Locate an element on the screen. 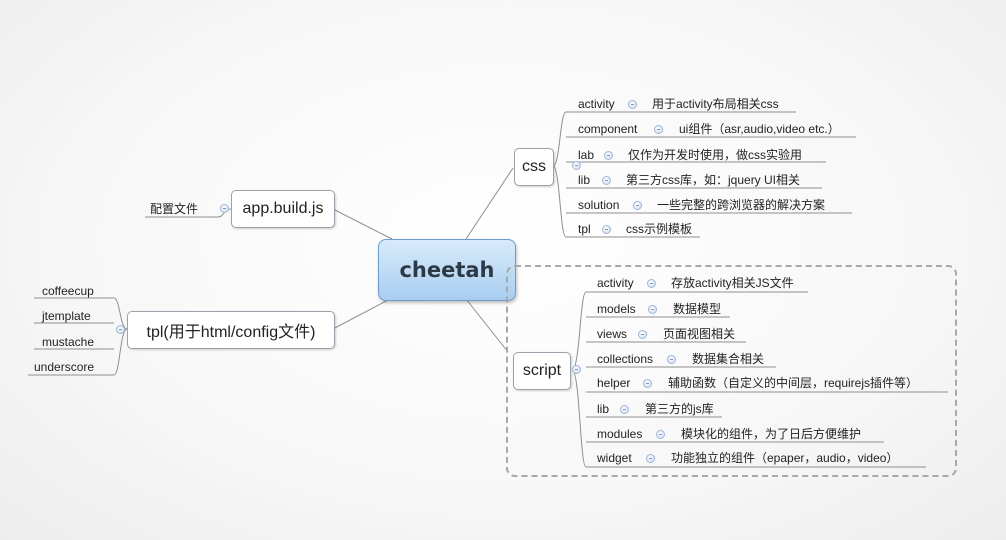  leaf-text: mustache is located at coordinates (68, 342).